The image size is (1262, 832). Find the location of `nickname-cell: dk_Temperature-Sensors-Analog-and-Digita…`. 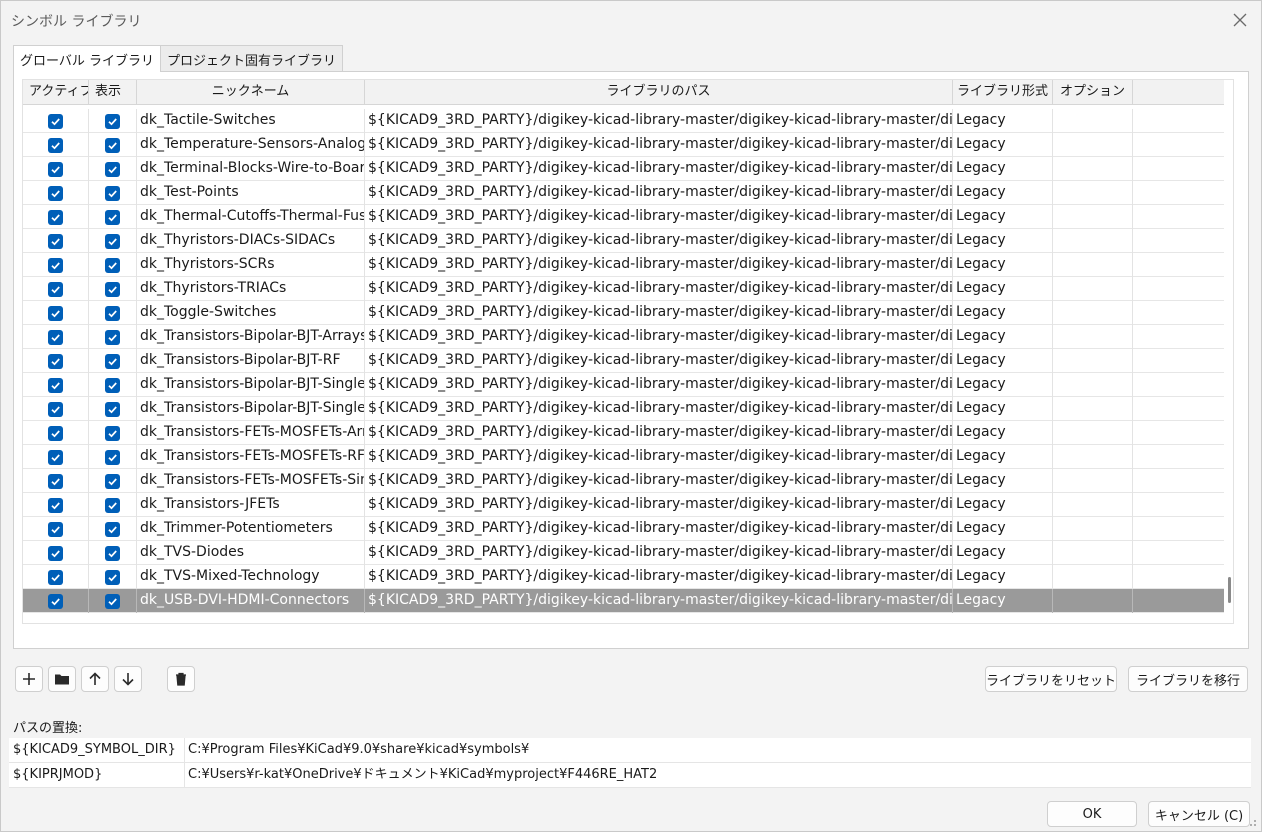

nickname-cell: dk_Temperature-Sensors-Analog-and-Digita… is located at coordinates (251, 145).